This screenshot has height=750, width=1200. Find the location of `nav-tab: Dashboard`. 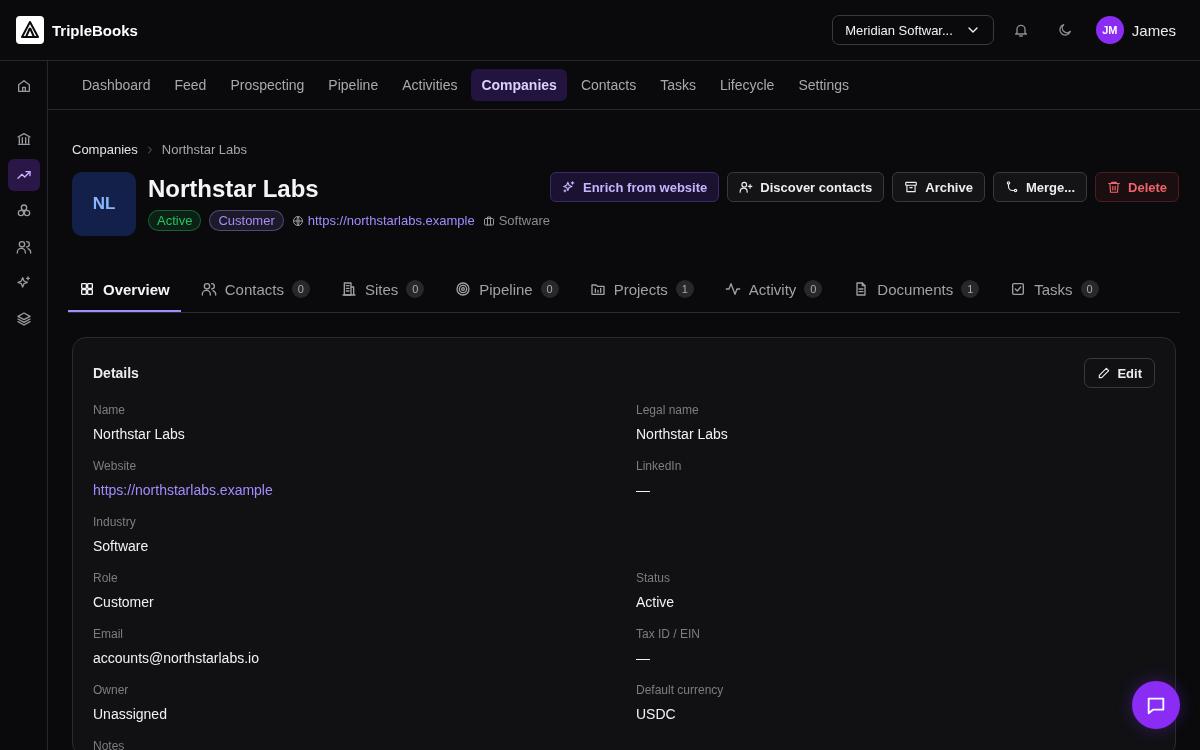

nav-tab: Dashboard is located at coordinates (116, 85).